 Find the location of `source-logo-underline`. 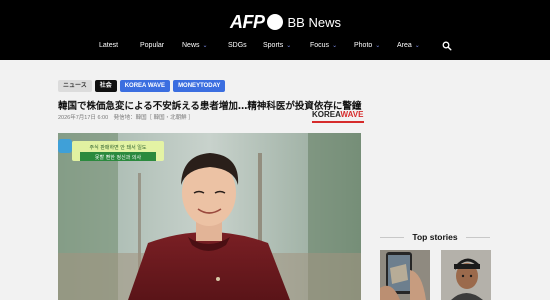

source-logo-underline is located at coordinates (338, 122).